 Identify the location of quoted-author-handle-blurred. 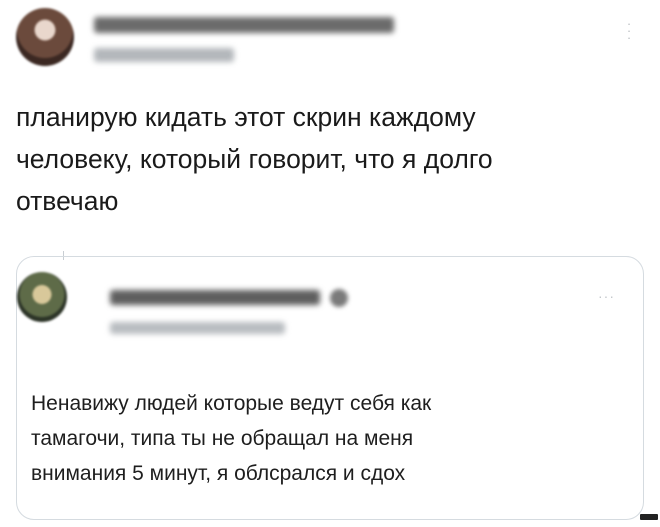
(197, 328).